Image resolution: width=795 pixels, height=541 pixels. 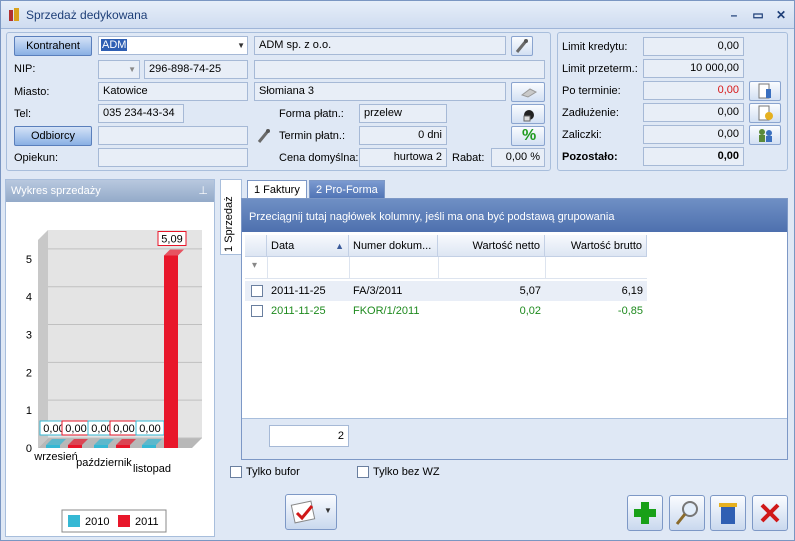 What do you see at coordinates (514, 438) in the screenshot?
I see `grid-footer: 2` at bounding box center [514, 438].